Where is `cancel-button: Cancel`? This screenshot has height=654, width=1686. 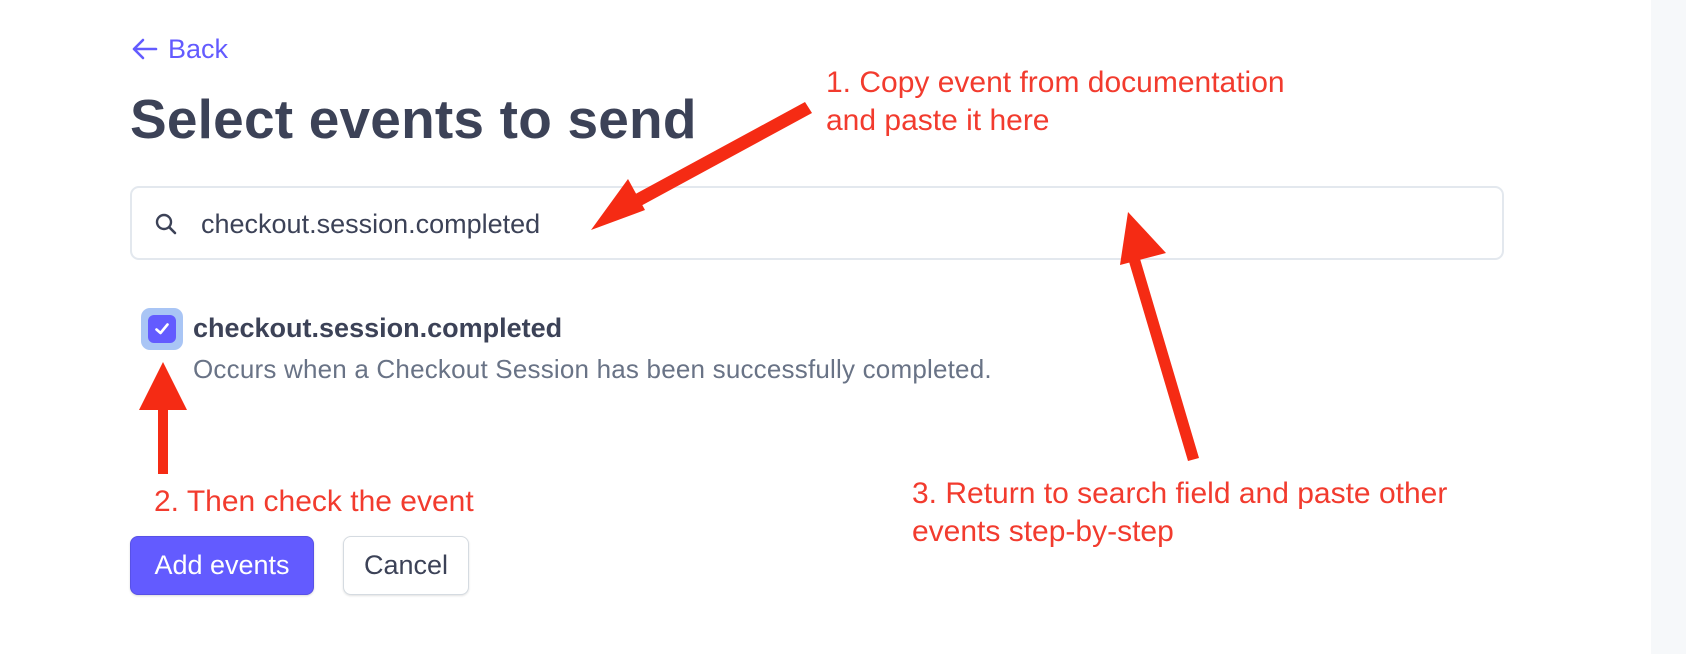 cancel-button: Cancel is located at coordinates (406, 565).